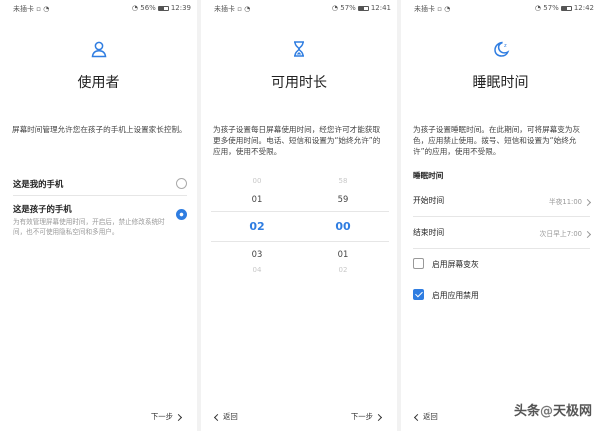 This screenshot has width=600, height=431. I want to click on clock: 12:42, so click(583, 8).